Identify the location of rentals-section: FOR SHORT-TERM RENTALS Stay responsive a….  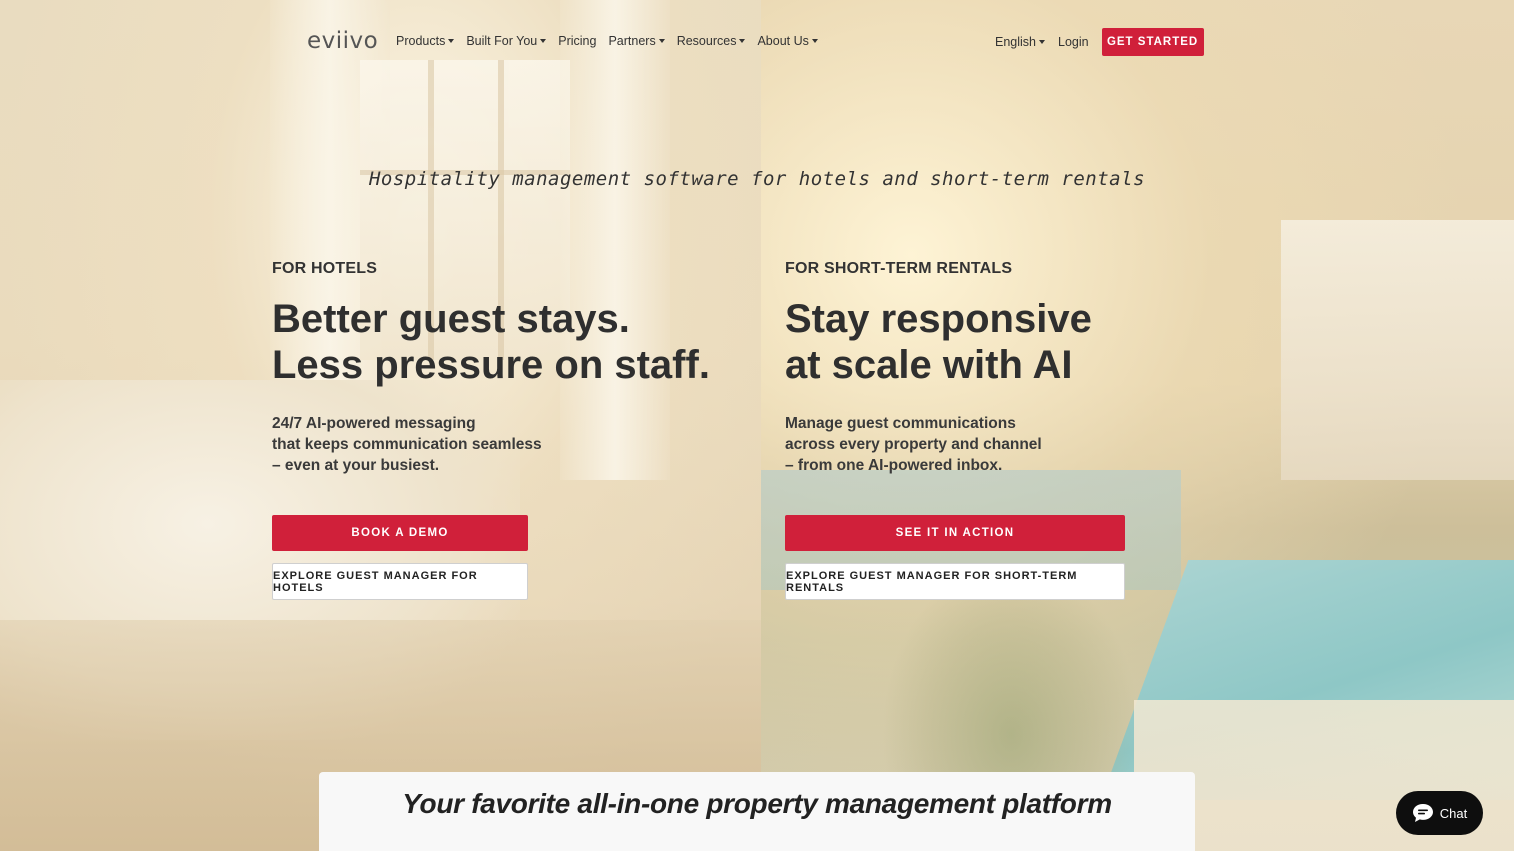
(965, 430).